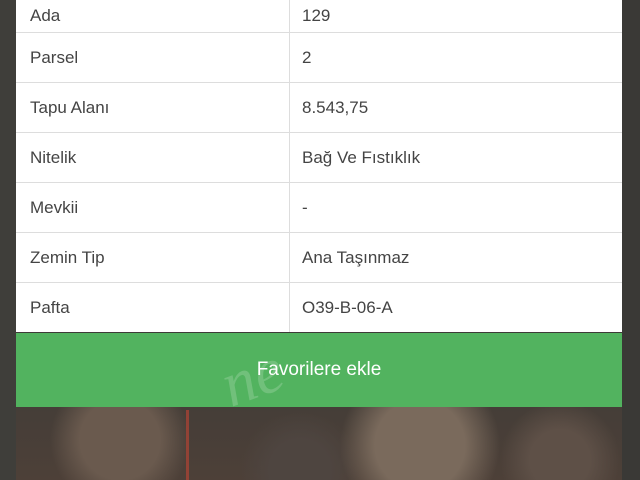 The width and height of the screenshot is (640, 480). I want to click on detail-row-zemin-tip: Zemin Tip Ana Taşınmaz, so click(319, 258).